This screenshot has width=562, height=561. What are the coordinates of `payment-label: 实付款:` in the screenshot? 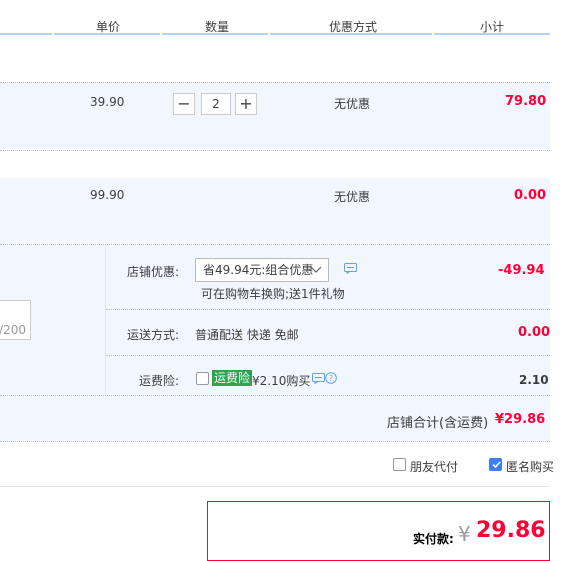 It's located at (433, 539).